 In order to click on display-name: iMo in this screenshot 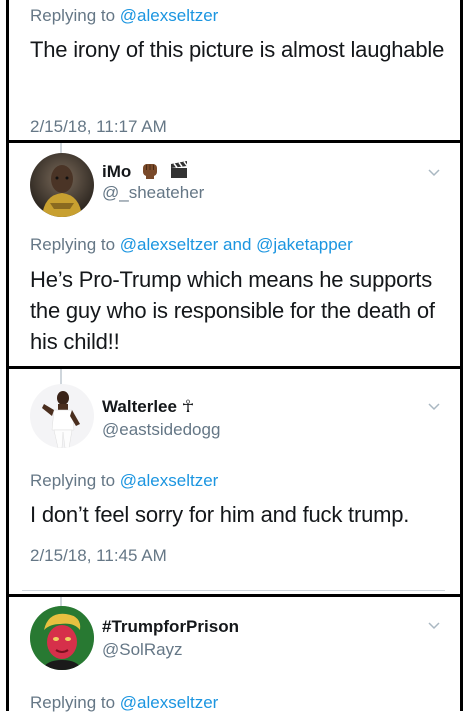, I will do `click(145, 172)`.